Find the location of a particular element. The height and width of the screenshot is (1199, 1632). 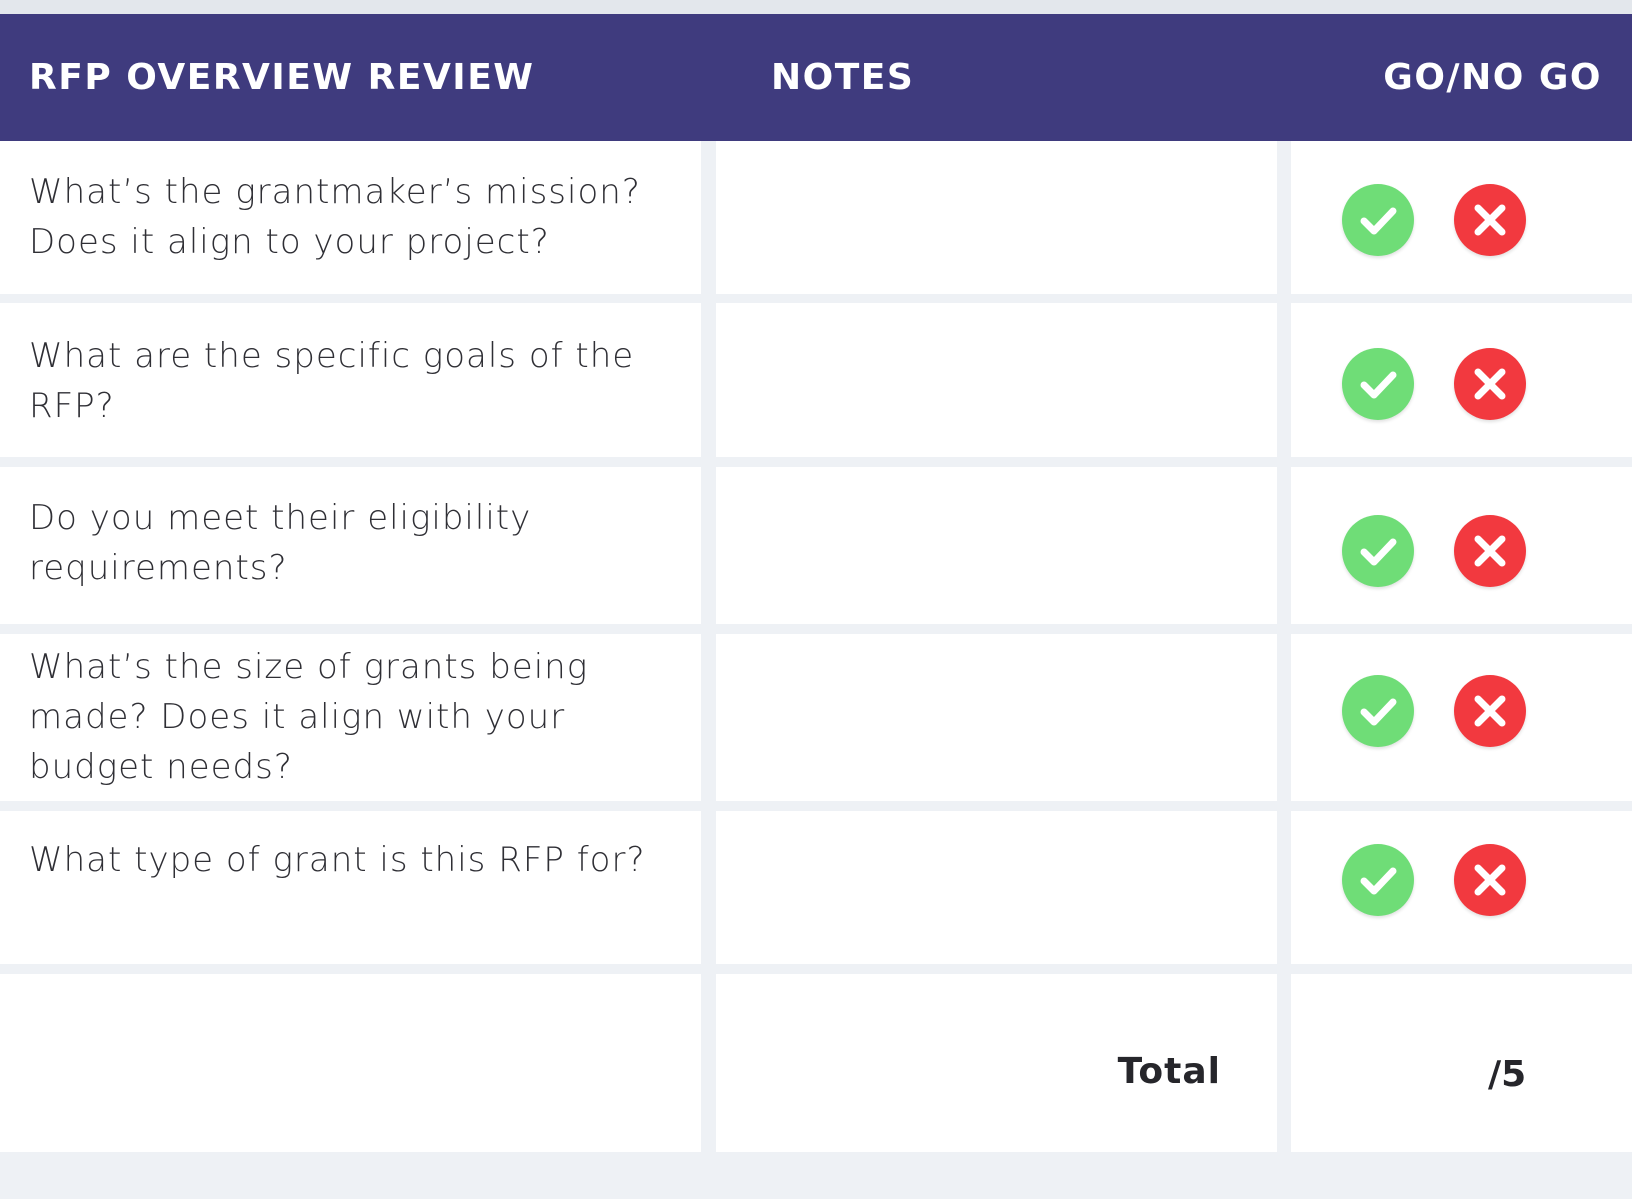

question-text: What are the specific goals of the RFP? is located at coordinates (332, 381).